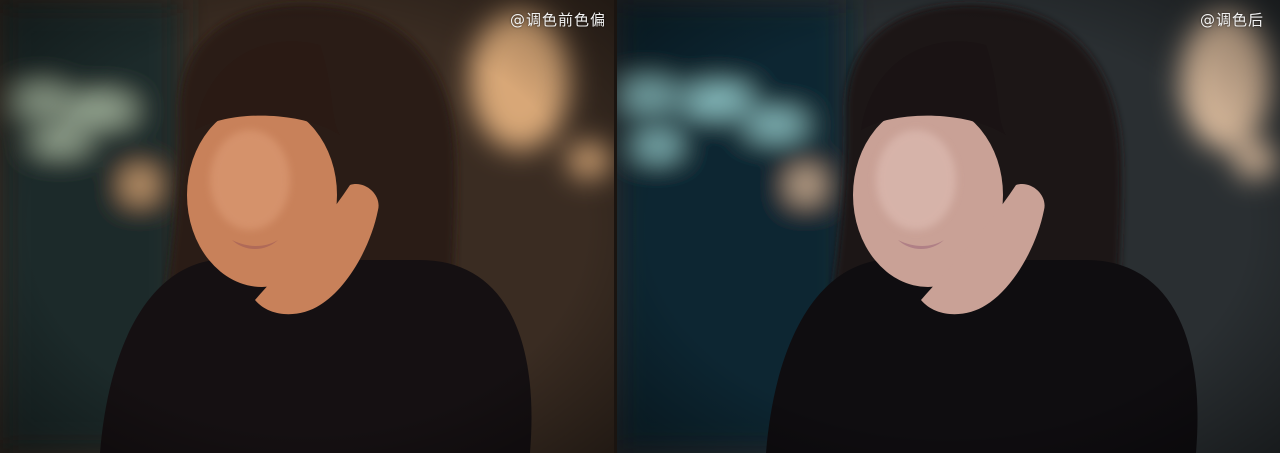 Image resolution: width=1280 pixels, height=453 pixels. What do you see at coordinates (557, 20) in the screenshot?
I see `before-caption: @调色前色偏` at bounding box center [557, 20].